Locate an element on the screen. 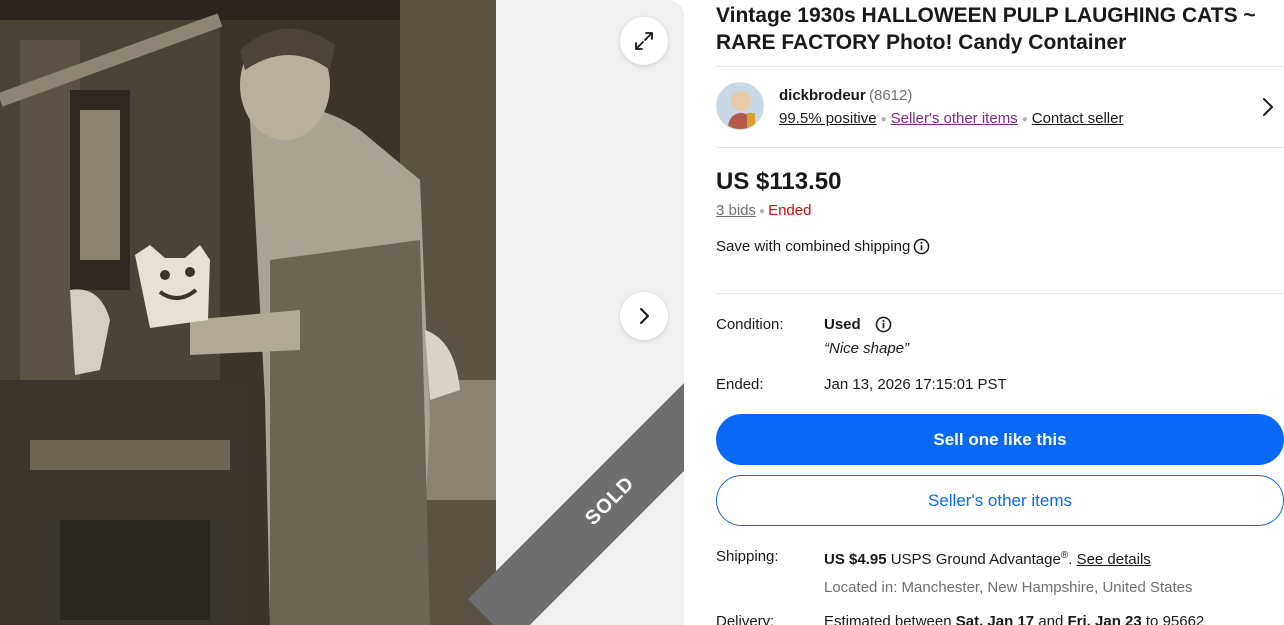 This screenshot has height=625, width=1284. expand-icon is located at coordinates (644, 41).